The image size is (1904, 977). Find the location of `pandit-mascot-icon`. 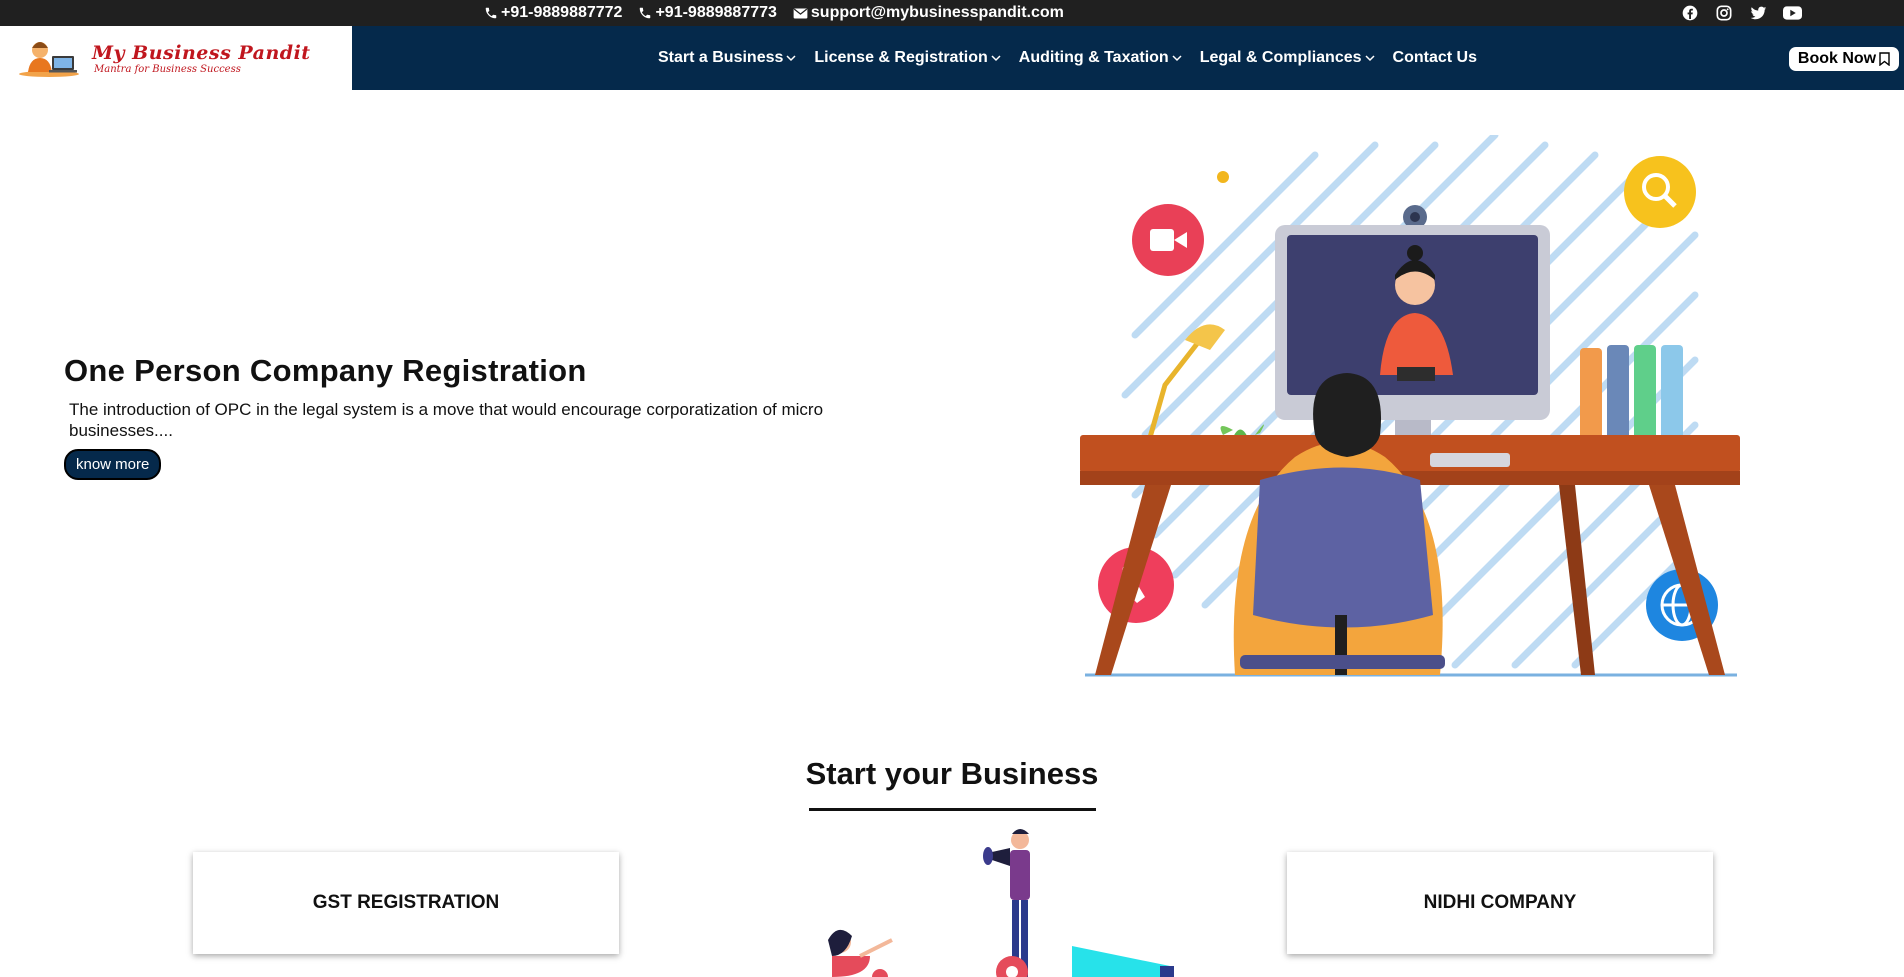

pandit-mascot-icon is located at coordinates (49, 59).